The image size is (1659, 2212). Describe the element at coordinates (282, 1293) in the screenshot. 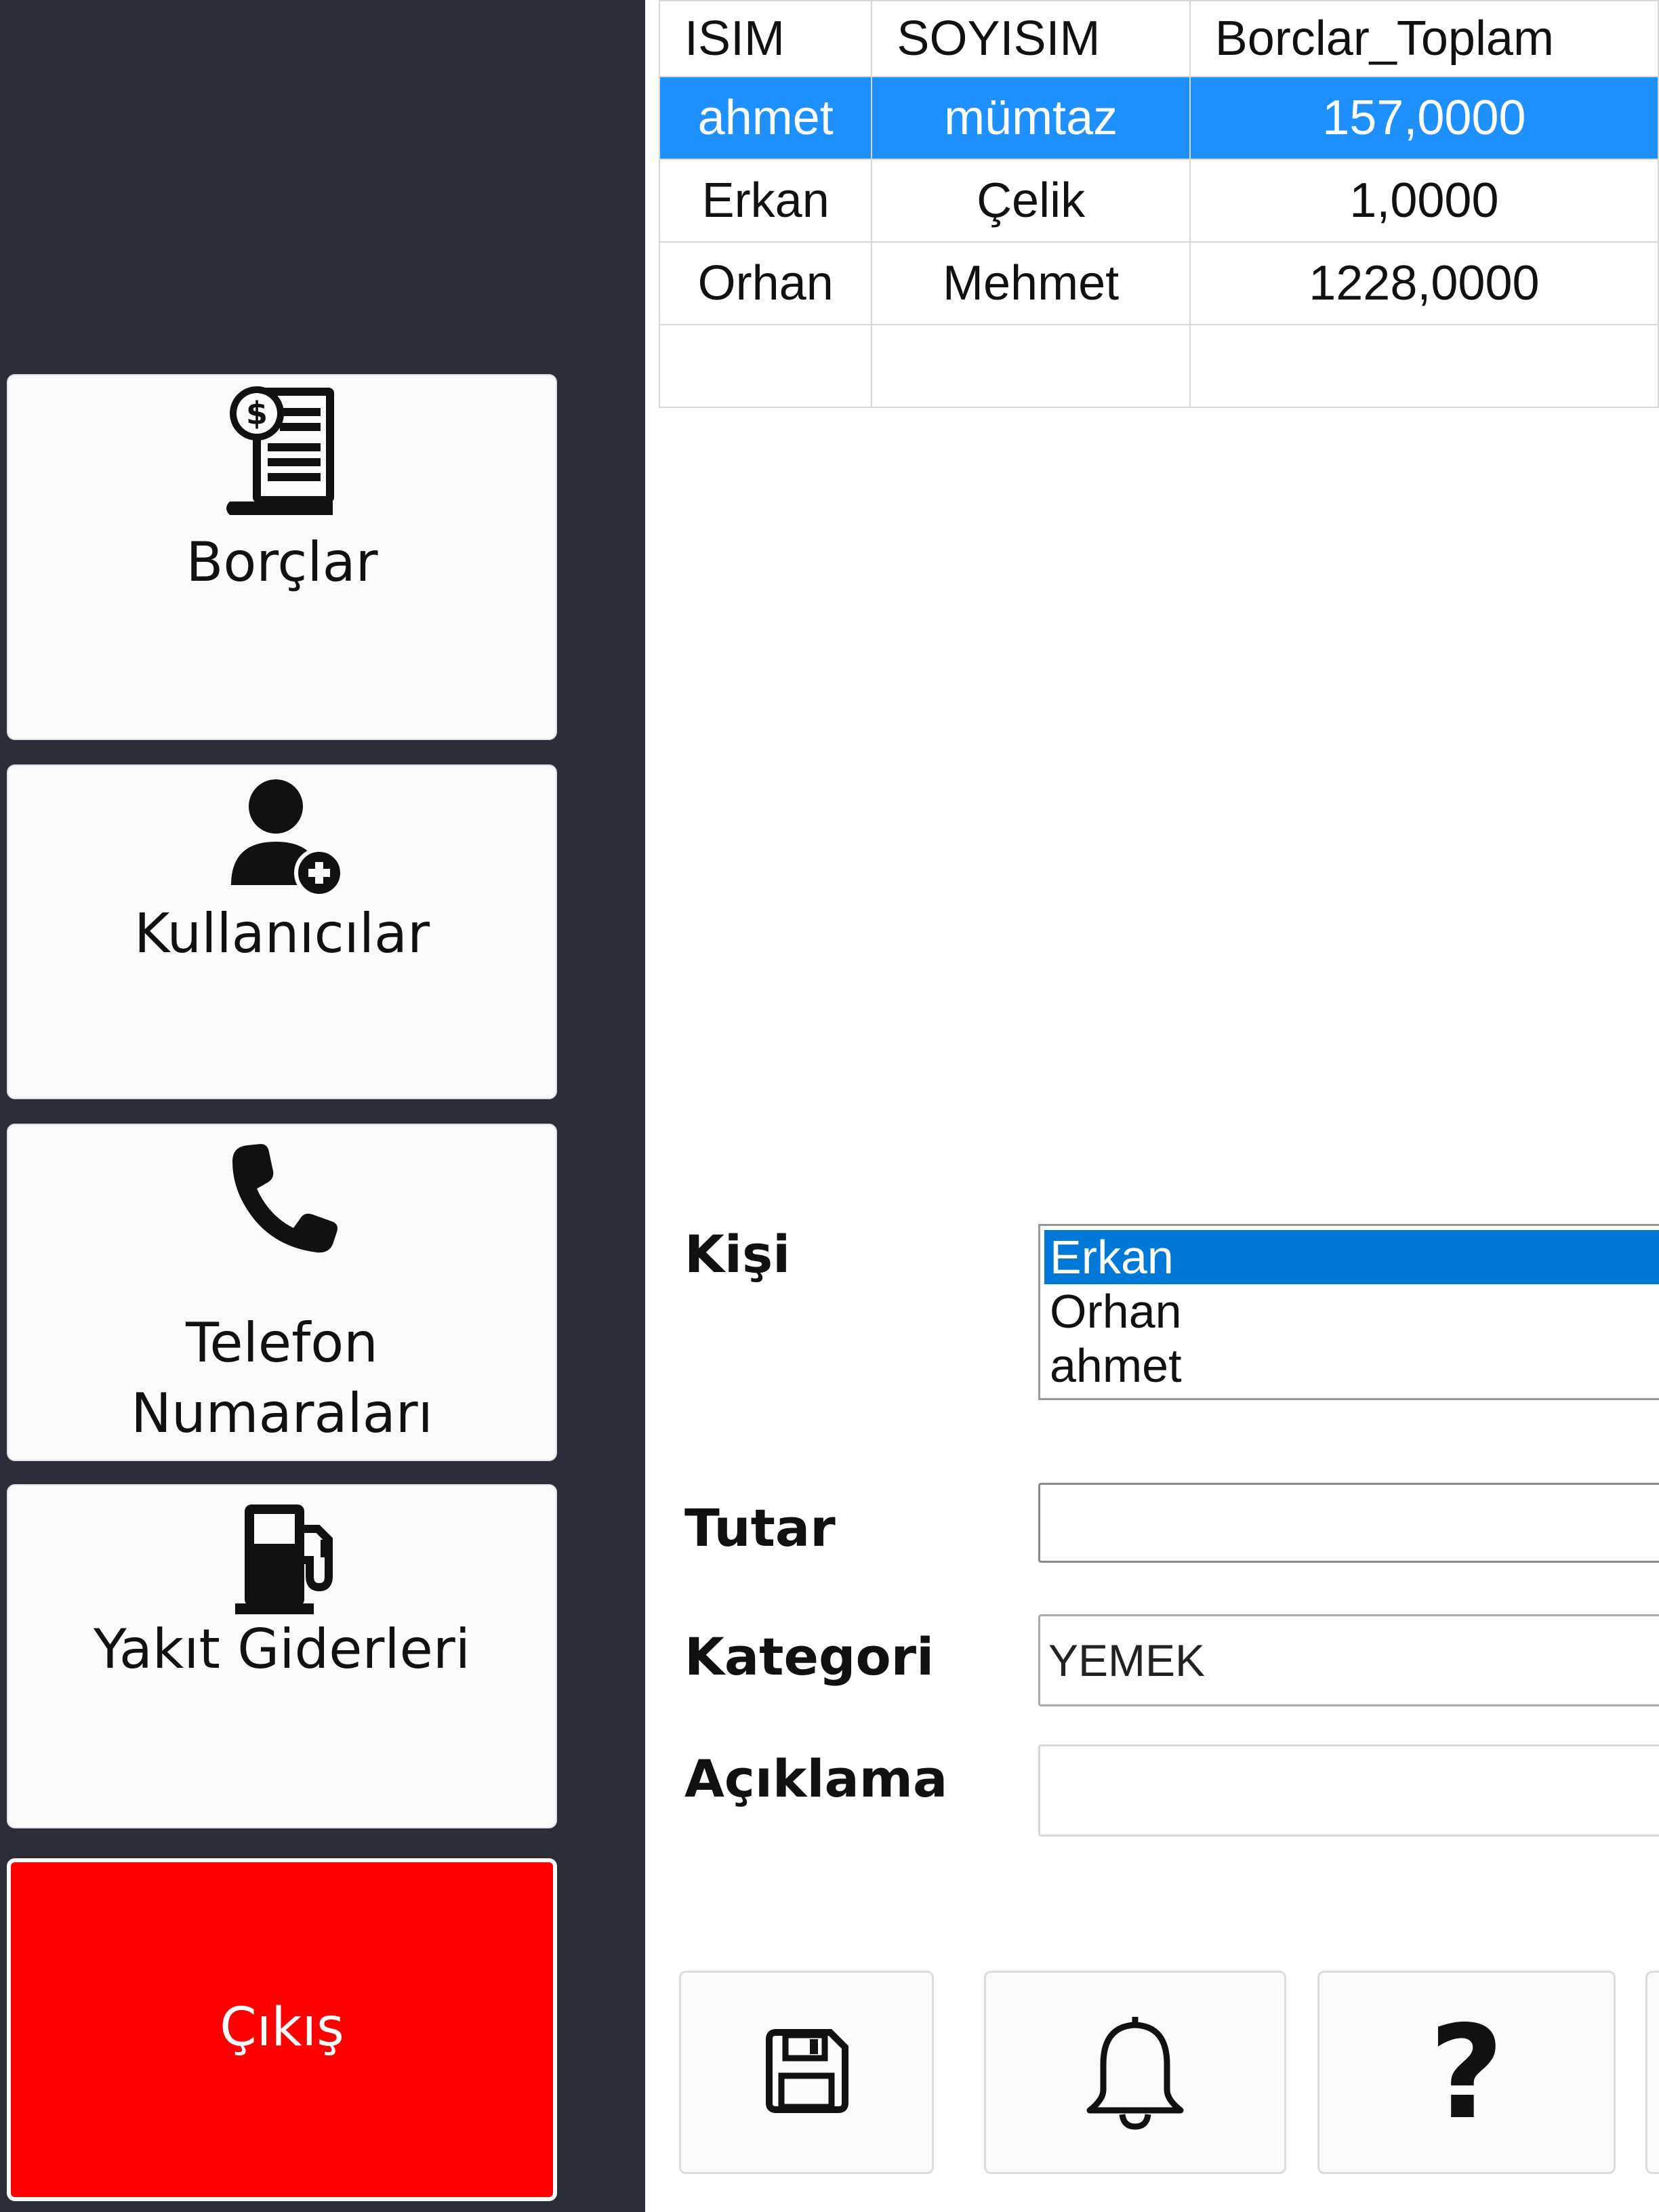

I see `sidebar-item-telefon: Telefon Numaraları` at that location.